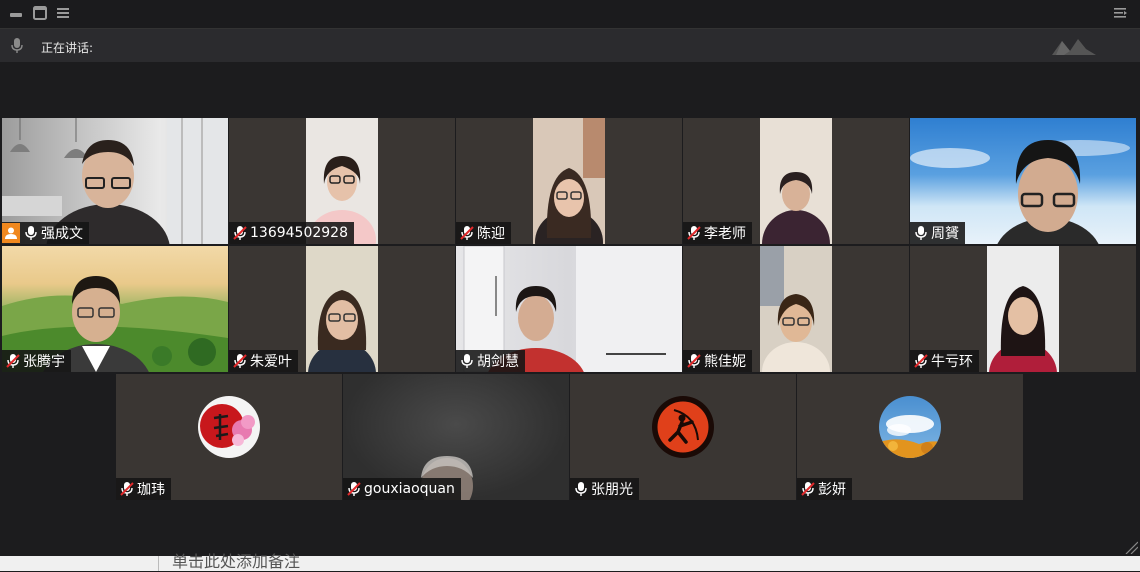  What do you see at coordinates (570, 561) in the screenshot?
I see `background-app-strip: 单击此处添加备注` at bounding box center [570, 561].